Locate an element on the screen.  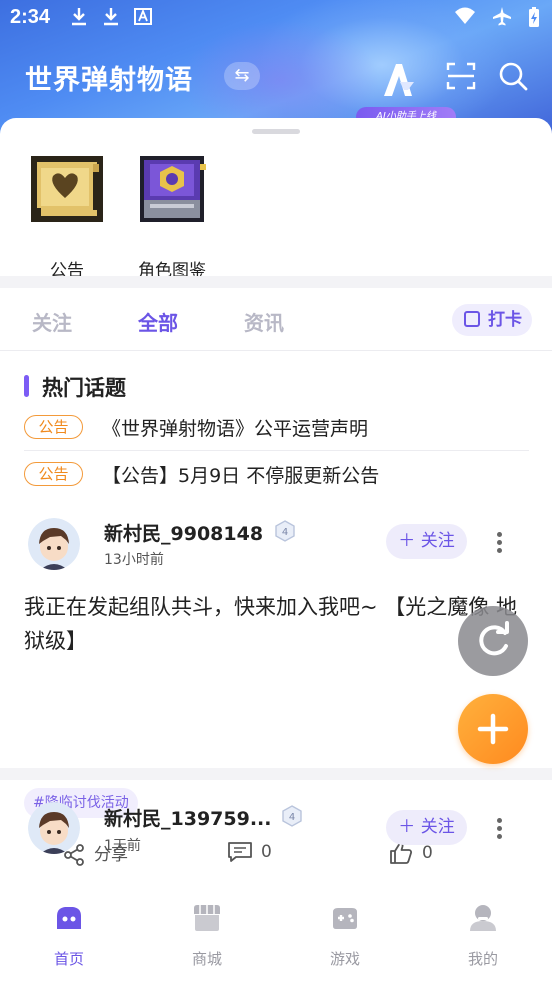
tab-follow: 关注 is located at coordinates (52, 321).